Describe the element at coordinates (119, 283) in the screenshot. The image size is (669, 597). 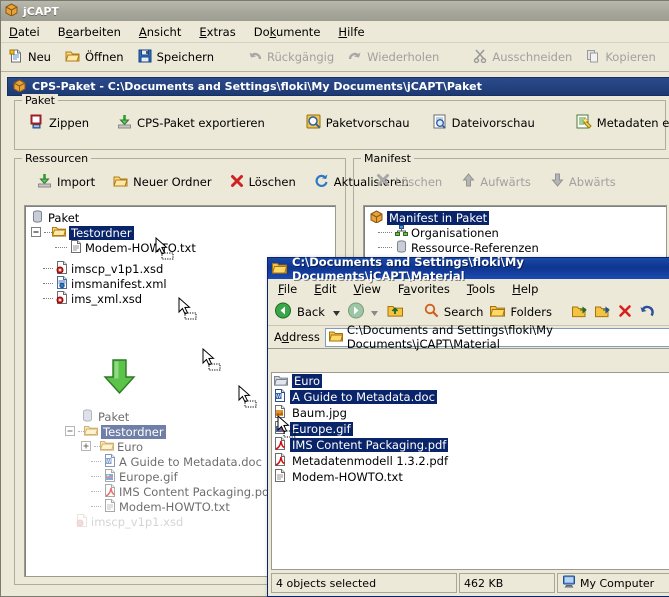
I see `tree-node-label: imsmanifest.xml` at that location.